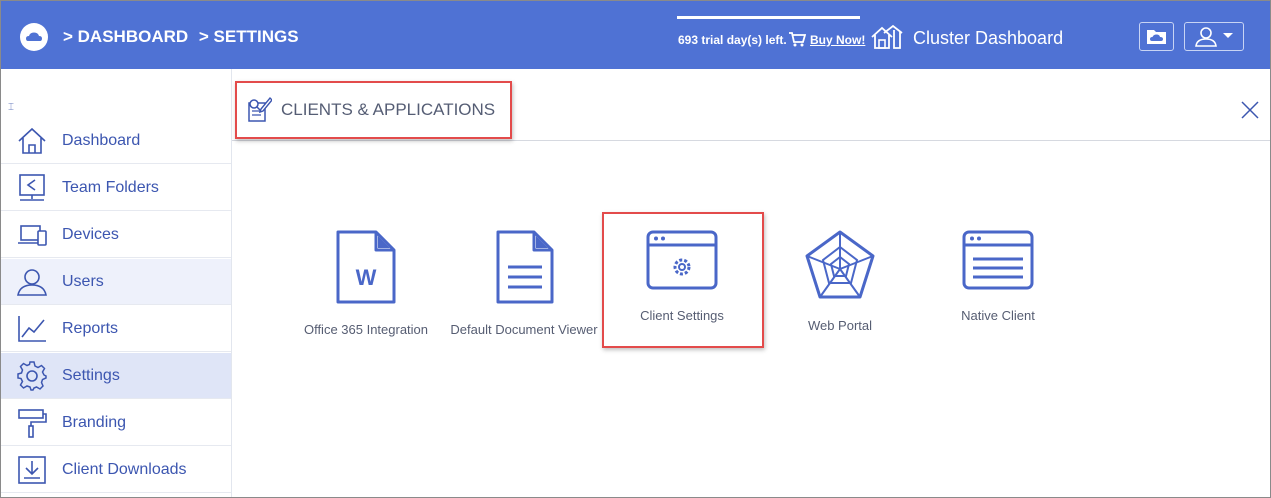 The width and height of the screenshot is (1271, 498). I want to click on tile-default-document-viewer: Default Document Viewer, so click(524, 285).